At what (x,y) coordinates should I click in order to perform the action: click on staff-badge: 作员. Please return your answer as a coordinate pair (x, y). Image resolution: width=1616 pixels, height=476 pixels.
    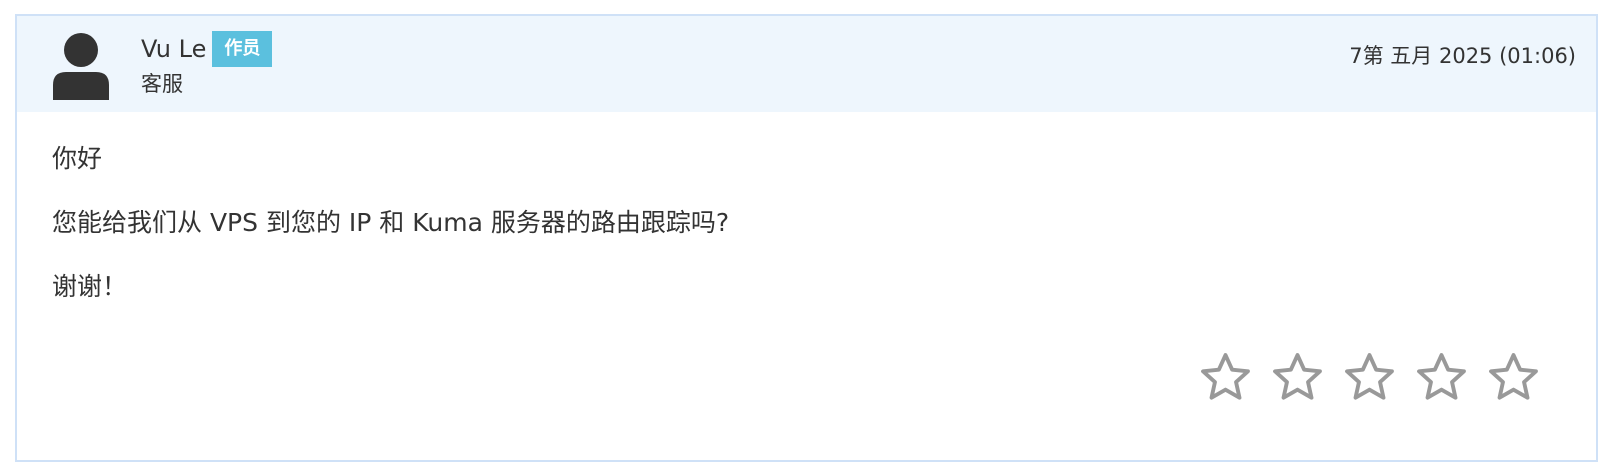
    Looking at the image, I should click on (242, 49).